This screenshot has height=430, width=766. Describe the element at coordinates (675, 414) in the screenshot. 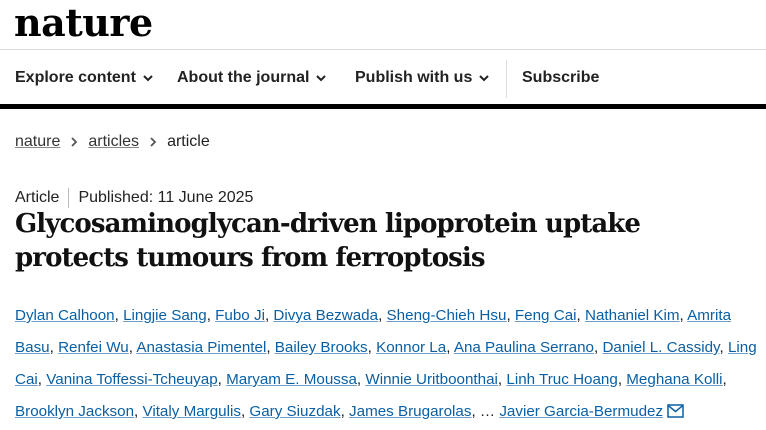

I see `mail-icon` at that location.